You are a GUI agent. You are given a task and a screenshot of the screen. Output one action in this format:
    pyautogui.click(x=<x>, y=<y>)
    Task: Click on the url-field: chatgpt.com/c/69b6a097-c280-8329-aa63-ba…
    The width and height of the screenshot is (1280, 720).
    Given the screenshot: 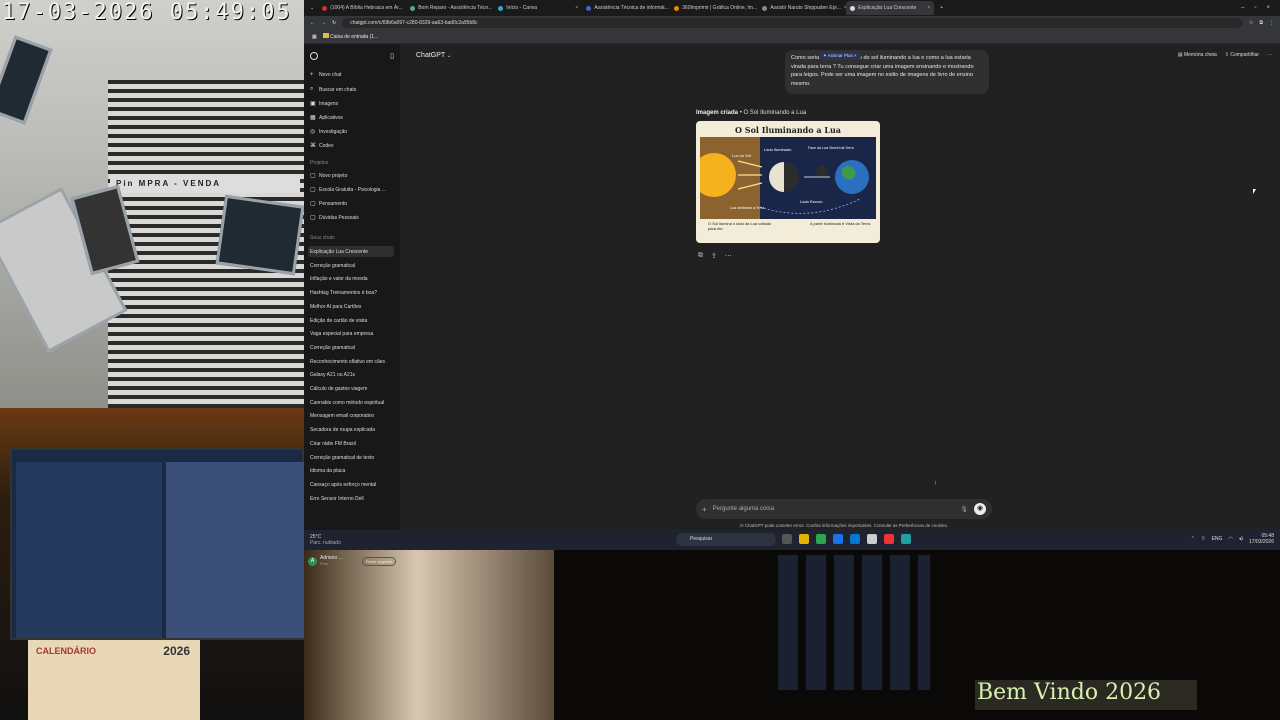 What is the action you would take?
    pyautogui.click(x=792, y=23)
    